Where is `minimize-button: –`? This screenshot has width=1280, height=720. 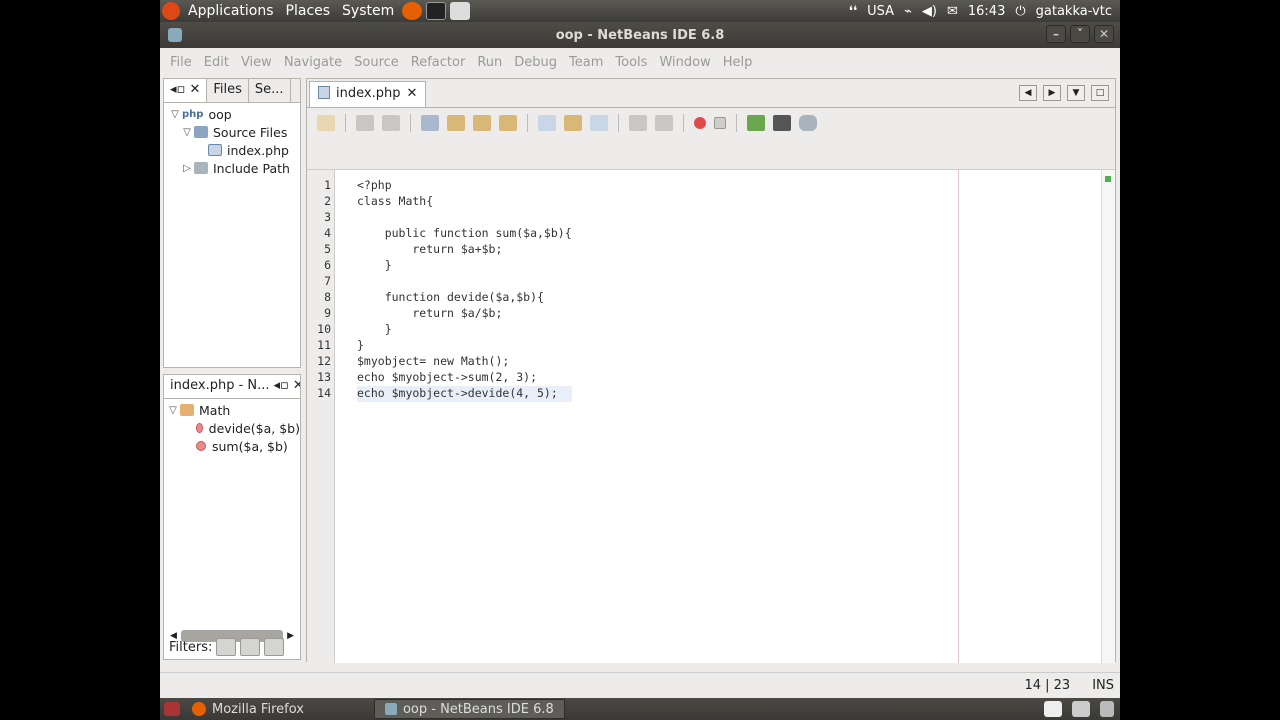 minimize-button: – is located at coordinates (1056, 34).